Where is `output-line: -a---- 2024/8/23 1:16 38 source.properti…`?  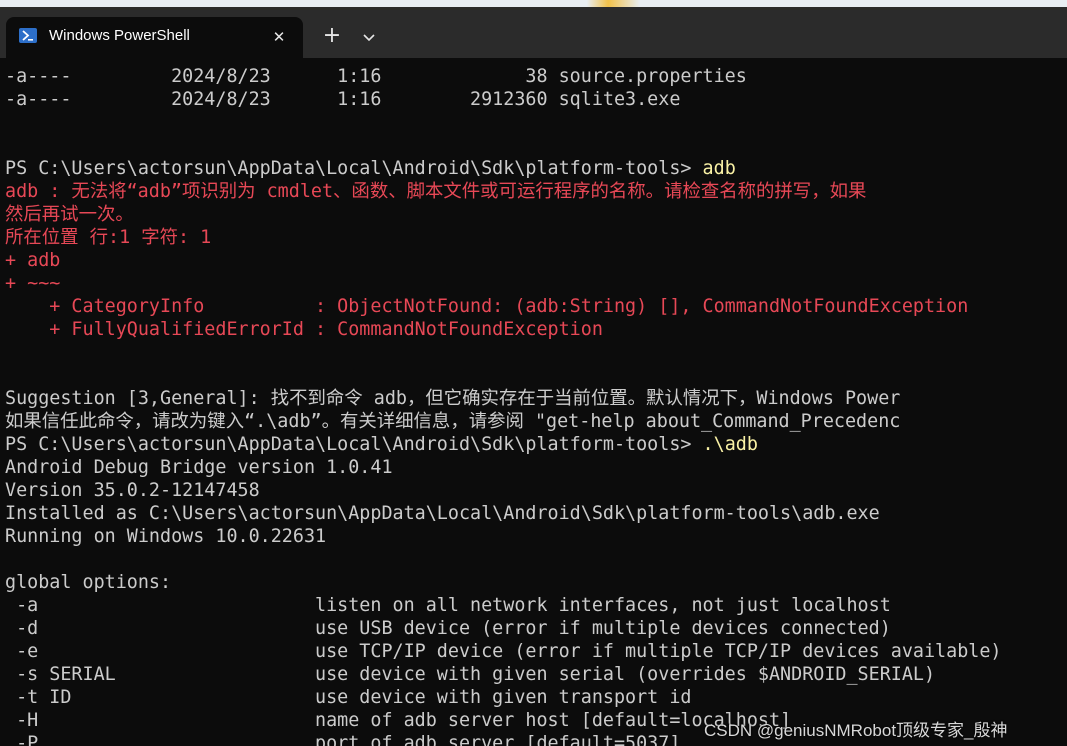
output-line: -a---- 2024/8/23 1:16 38 source.properti… is located at coordinates (376, 76).